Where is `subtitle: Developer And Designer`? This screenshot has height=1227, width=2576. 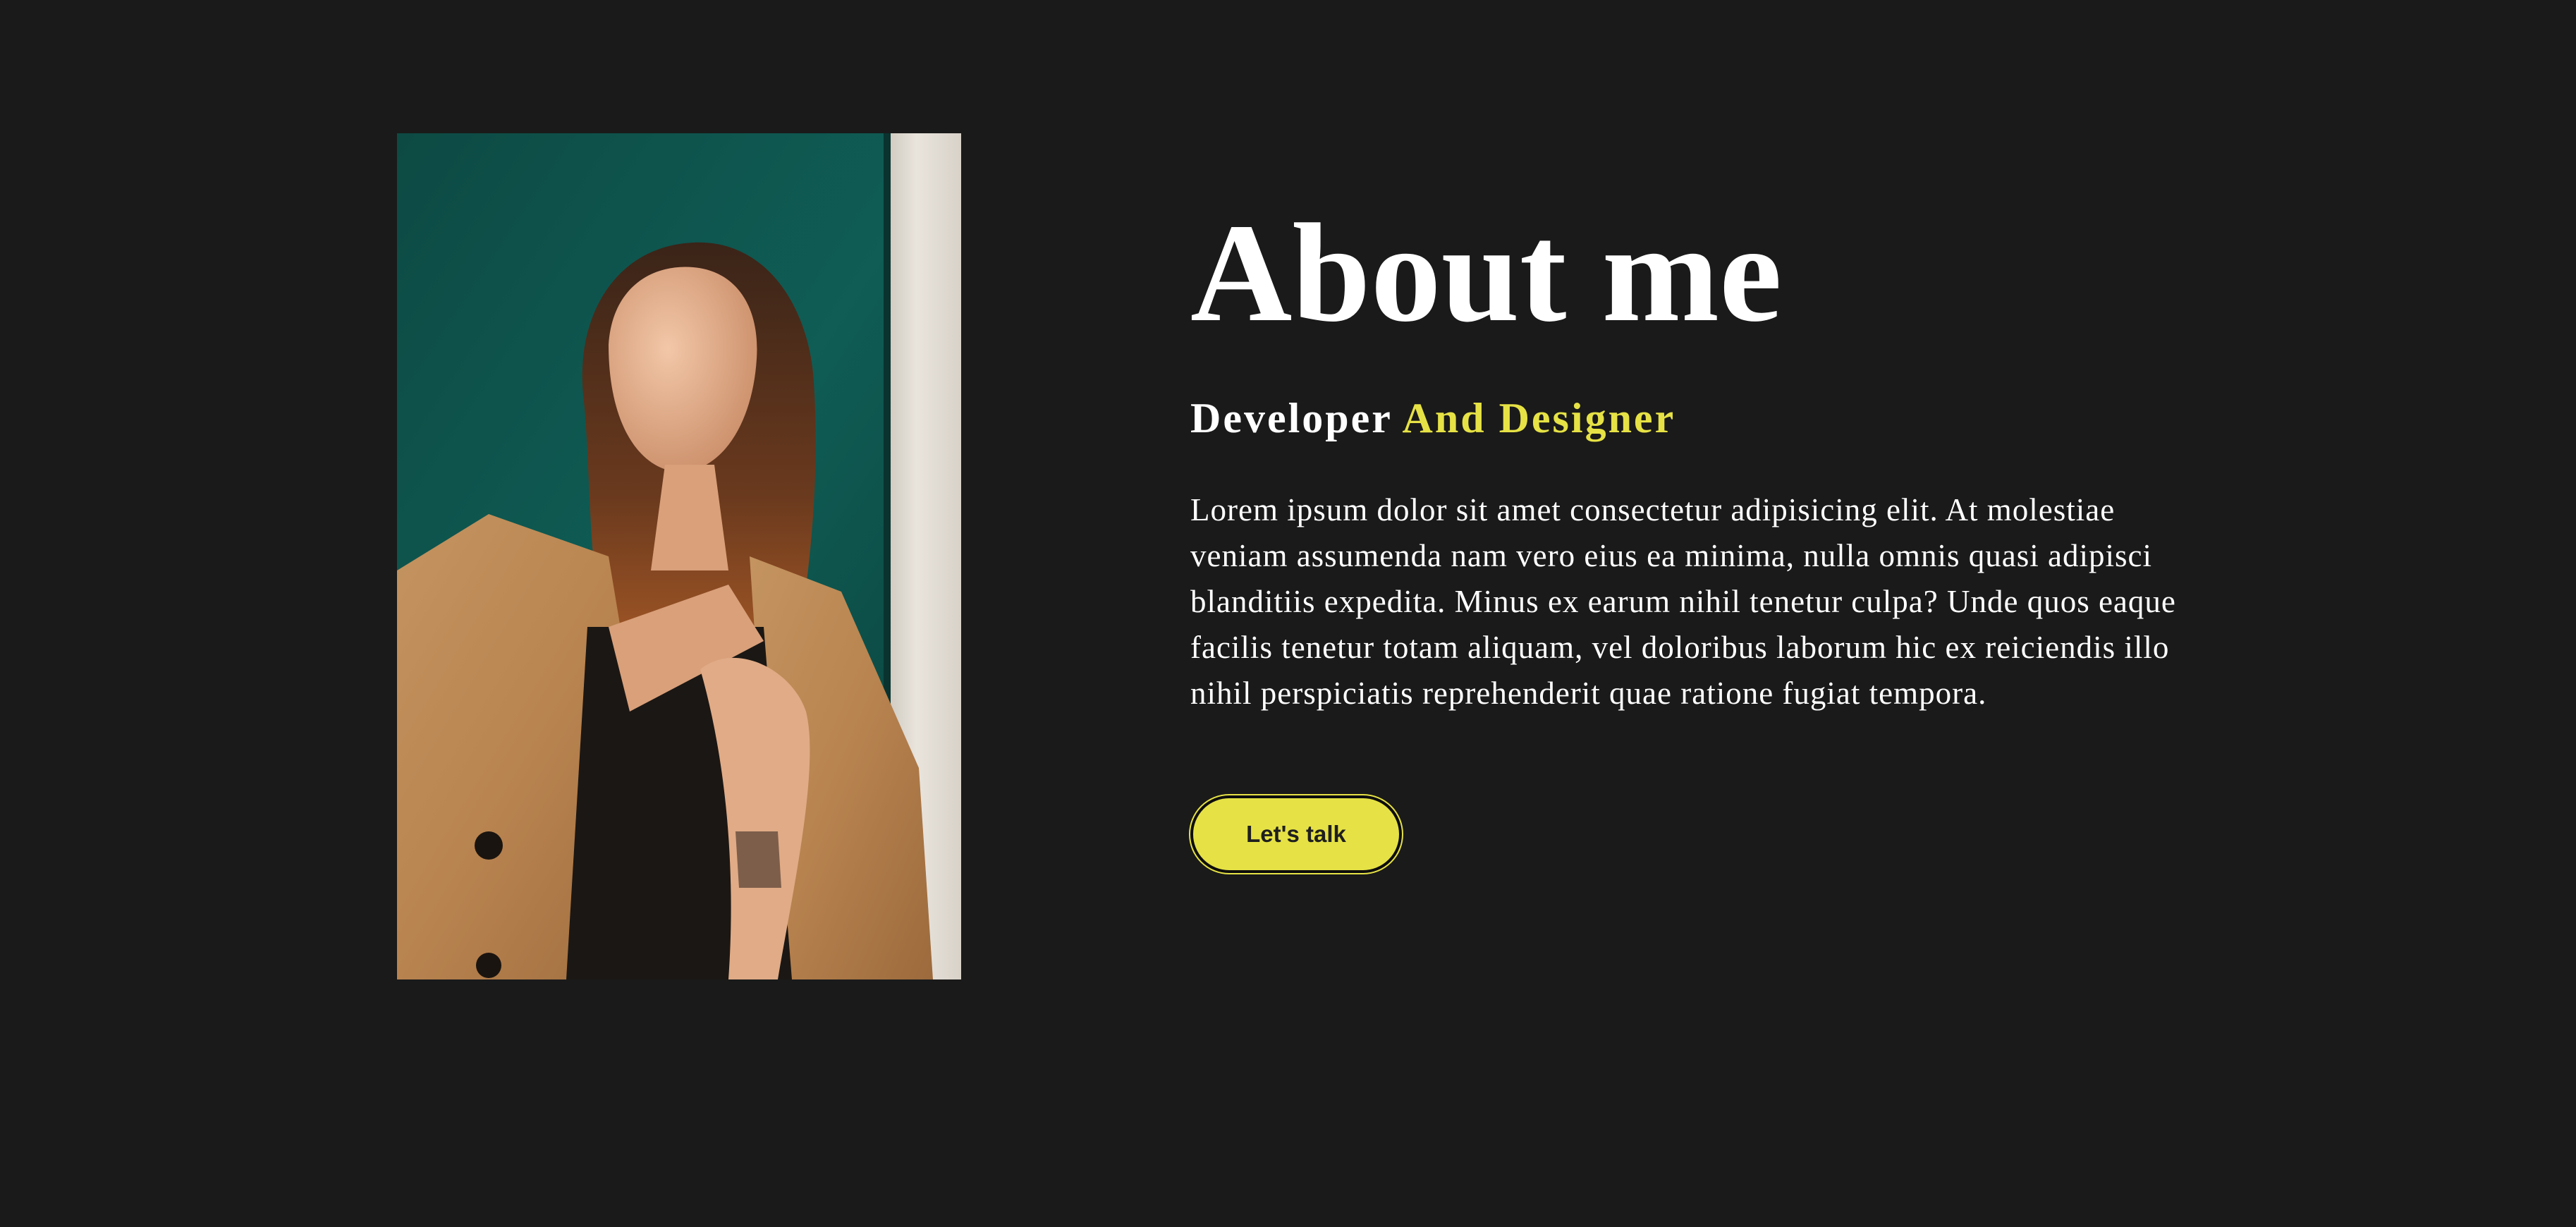
subtitle: Developer And Designer is located at coordinates (1684, 418).